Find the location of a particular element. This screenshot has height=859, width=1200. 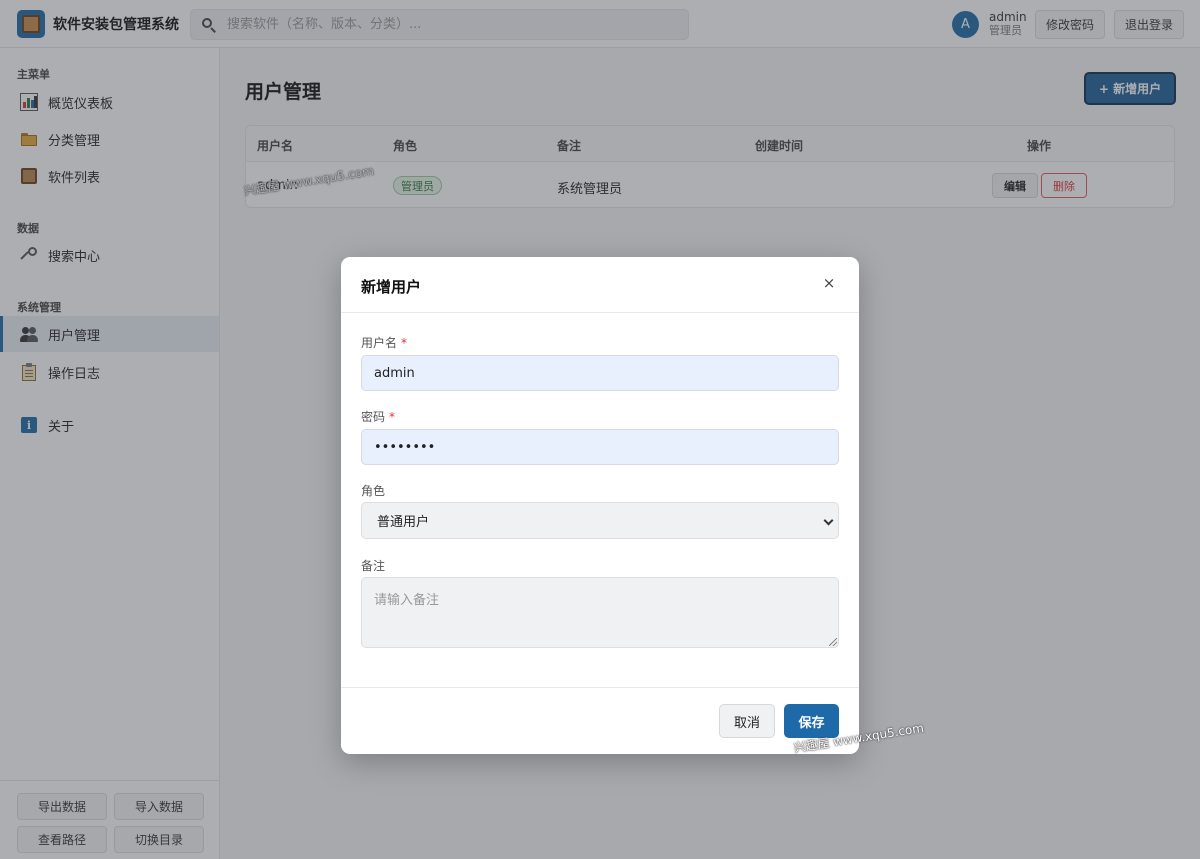

close-icon: × is located at coordinates (829, 283).